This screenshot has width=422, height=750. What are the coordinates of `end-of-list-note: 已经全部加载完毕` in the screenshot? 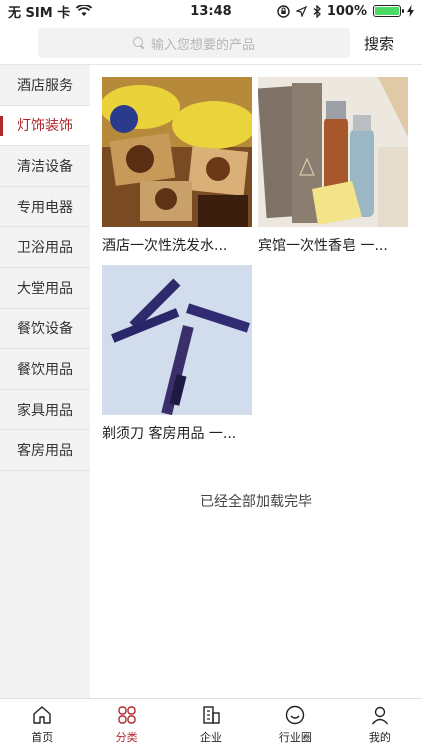 It's located at (256, 502).